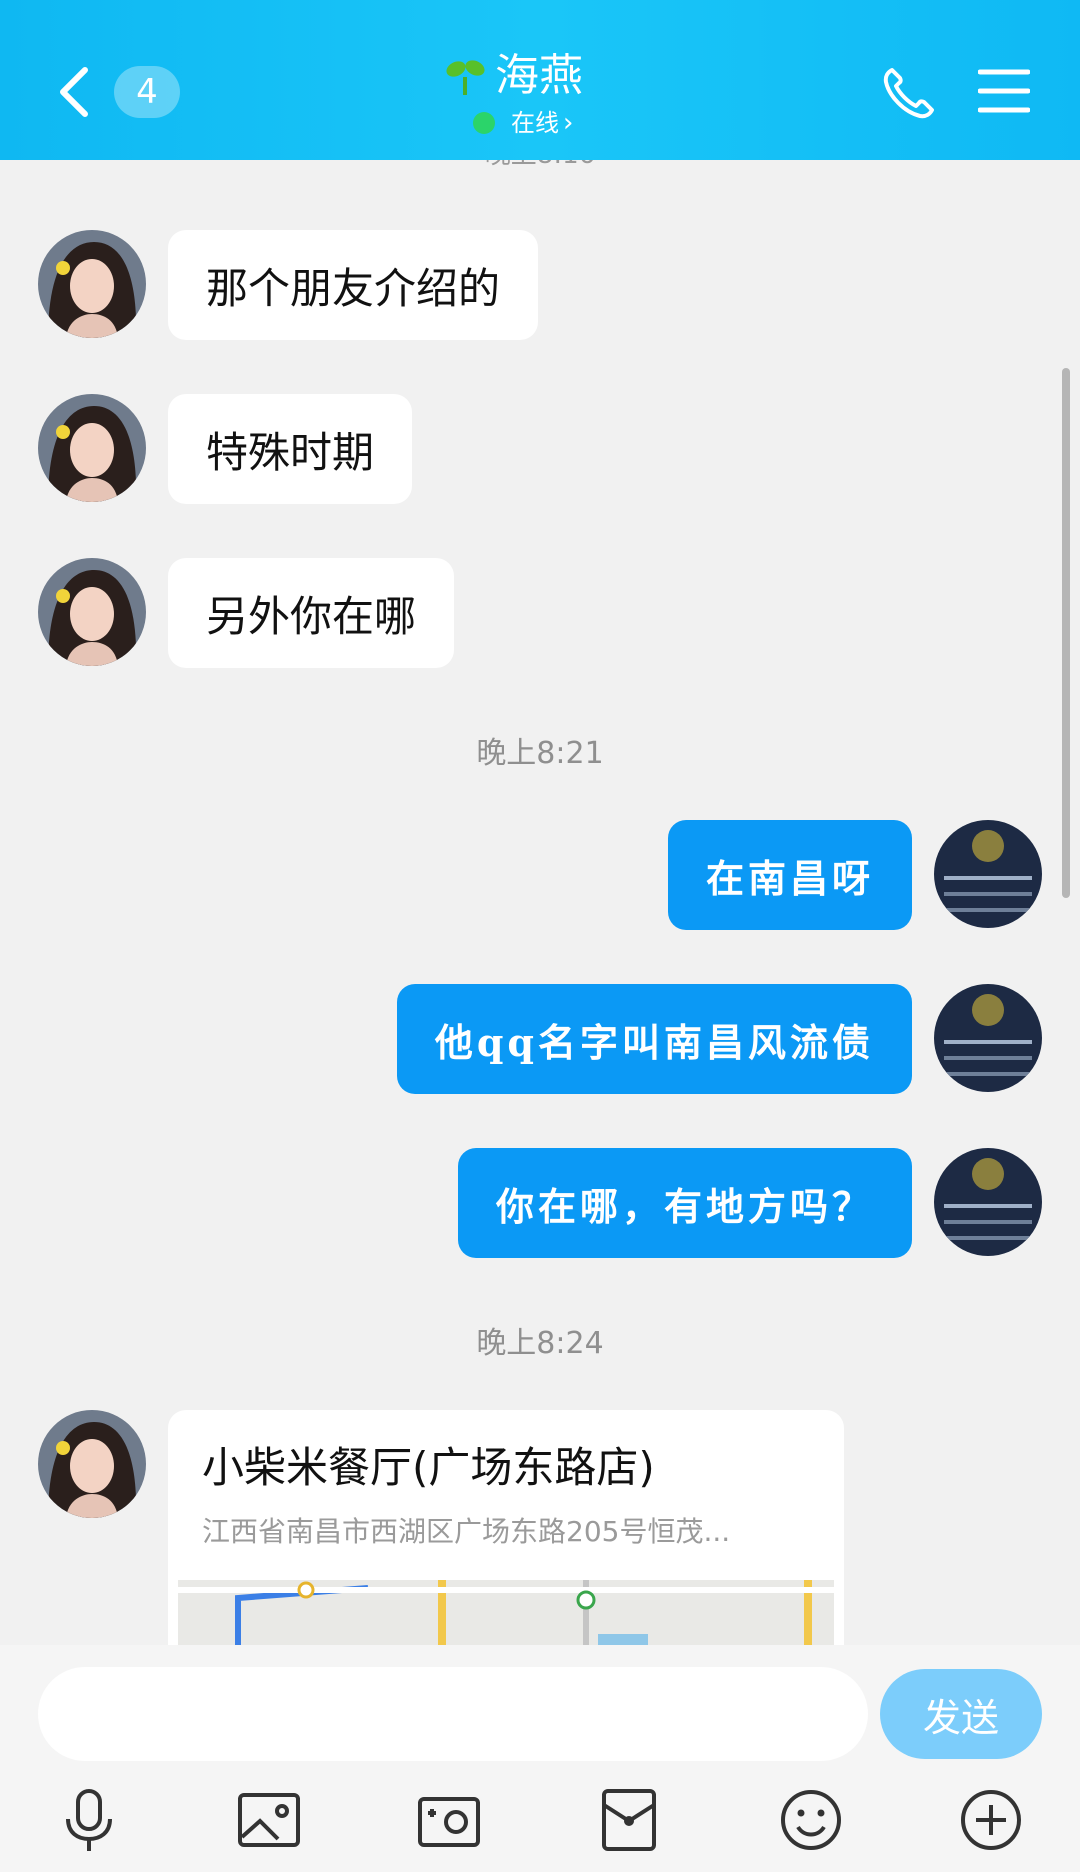 The width and height of the screenshot is (1080, 1872). Describe the element at coordinates (484, 123) in the screenshot. I see `online-dot` at that location.